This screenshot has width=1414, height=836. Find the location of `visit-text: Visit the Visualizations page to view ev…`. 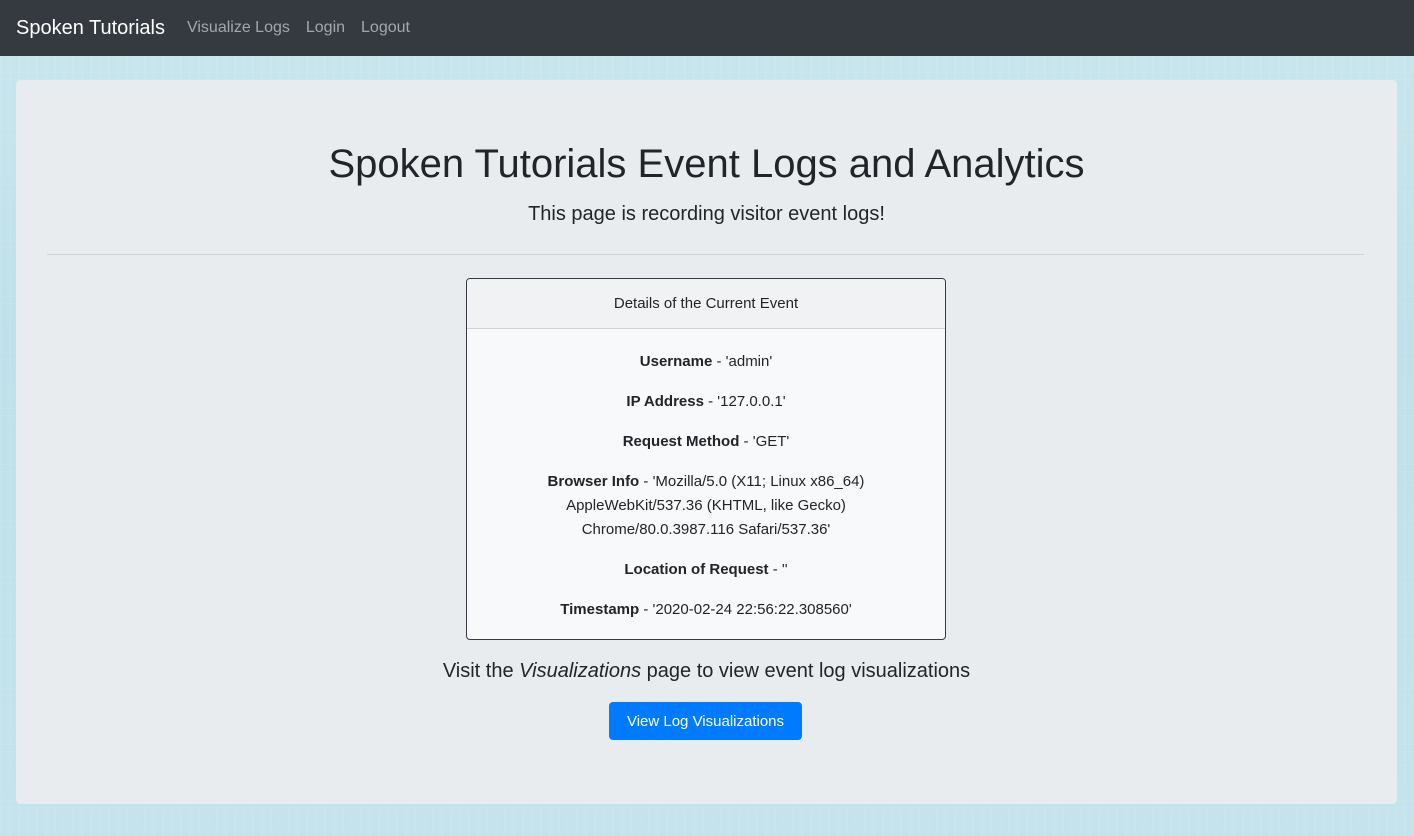

visit-text: Visit the Visualizations page to view ev… is located at coordinates (706, 671).